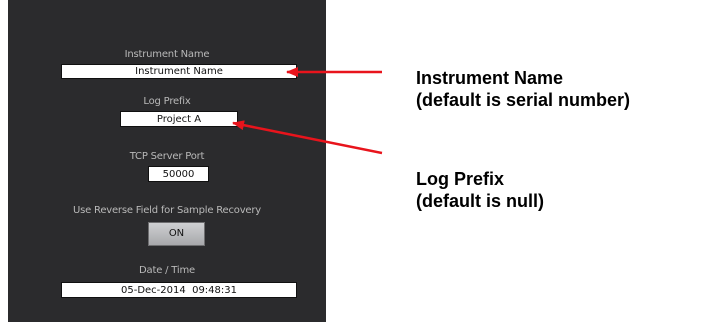 Image resolution: width=708 pixels, height=322 pixels. I want to click on instrument-name-annotation-line1: Instrument Name, so click(490, 78).